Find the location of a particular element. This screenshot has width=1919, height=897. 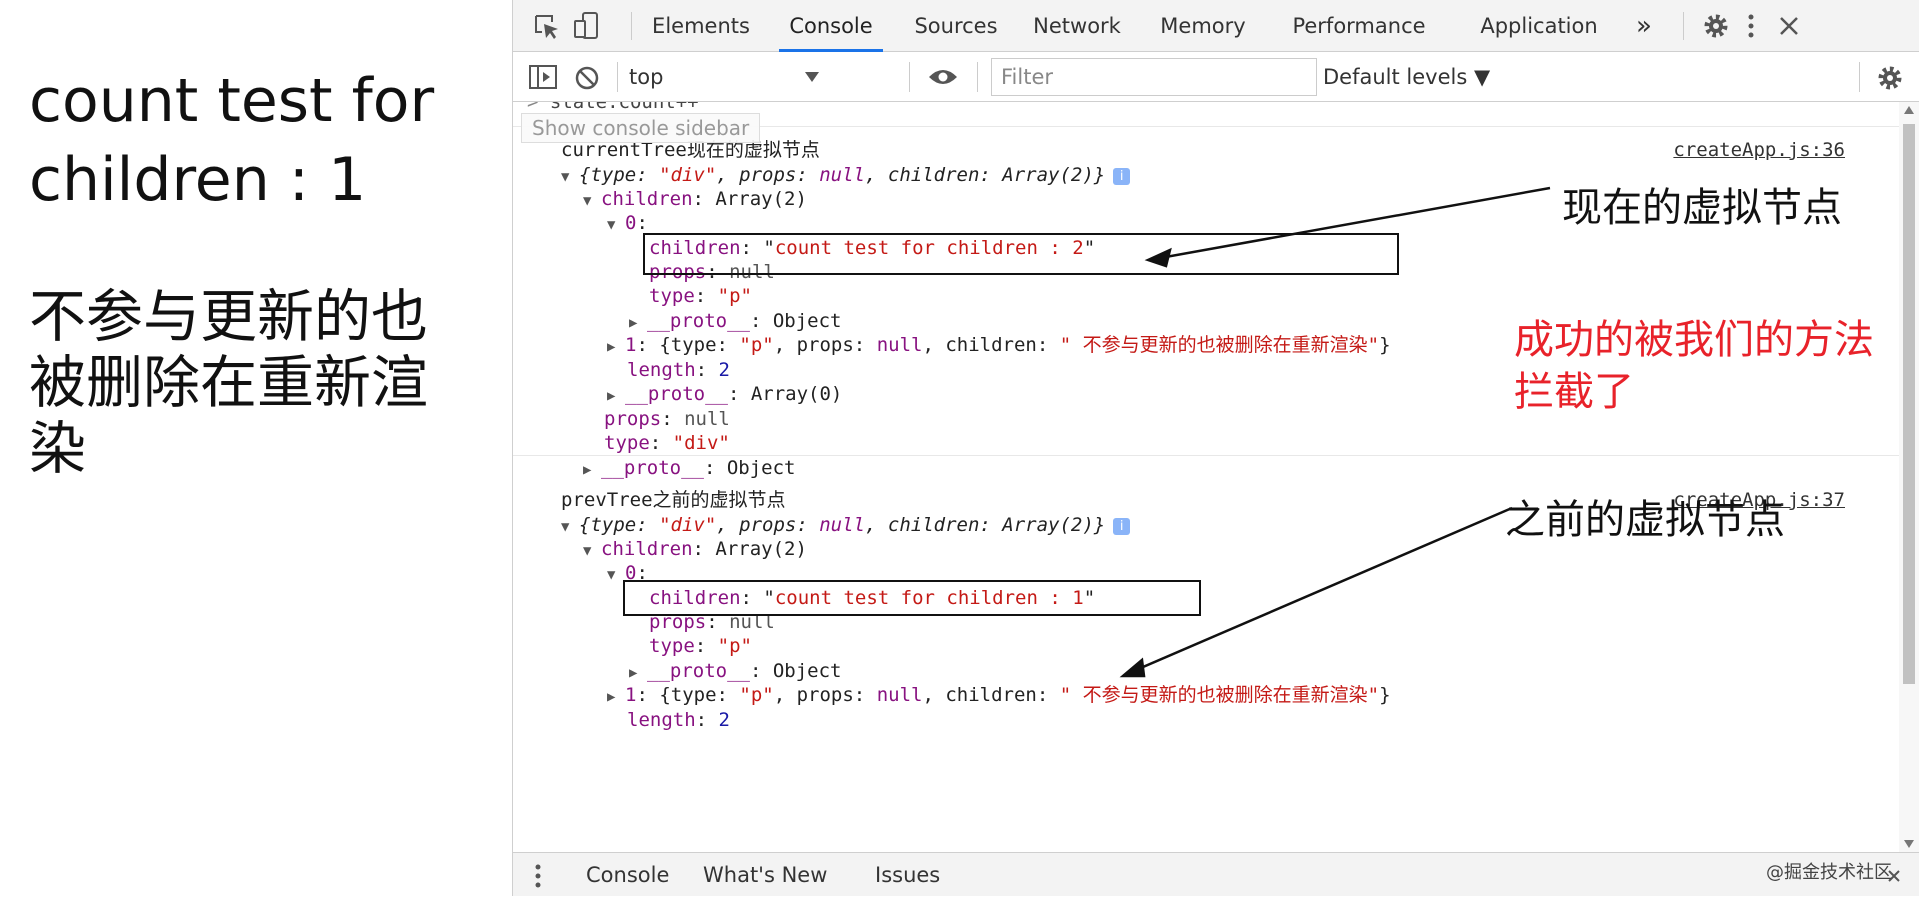

arrow-current-line is located at coordinates (1355, 223).